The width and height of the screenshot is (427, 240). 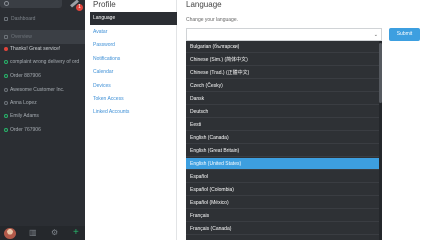 I want to click on conversation-item: Awesome Customer Inc., so click(x=42, y=90).